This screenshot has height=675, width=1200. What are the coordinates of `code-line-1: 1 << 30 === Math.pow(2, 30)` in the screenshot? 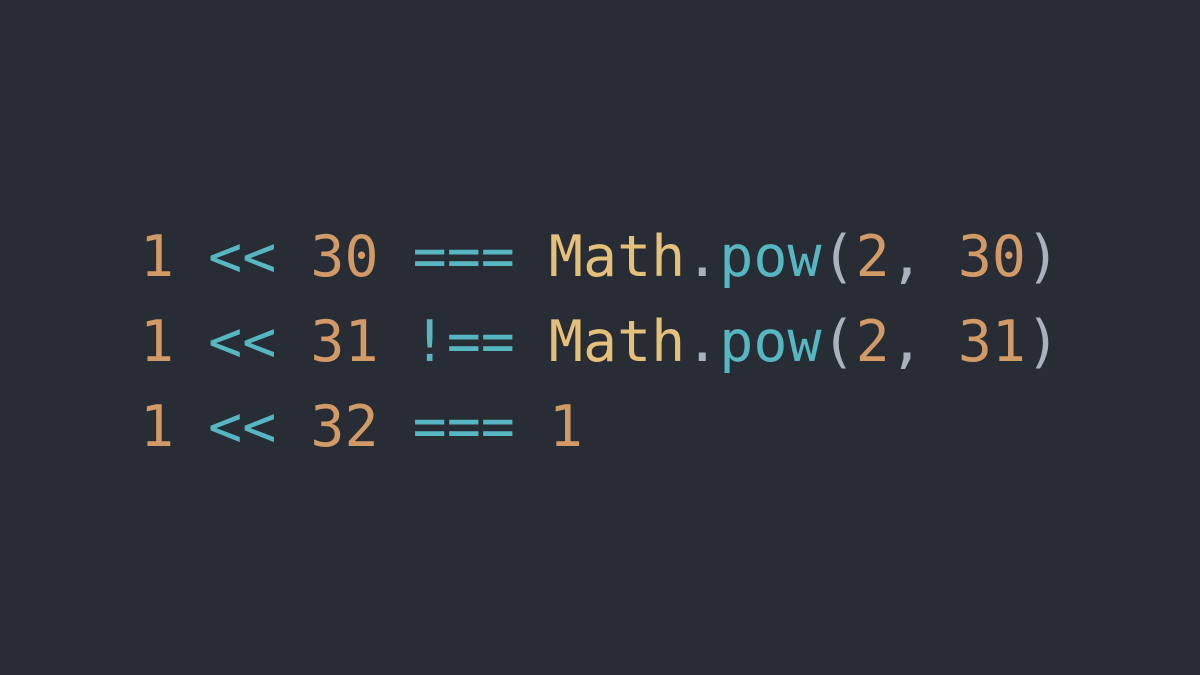 It's located at (600, 257).